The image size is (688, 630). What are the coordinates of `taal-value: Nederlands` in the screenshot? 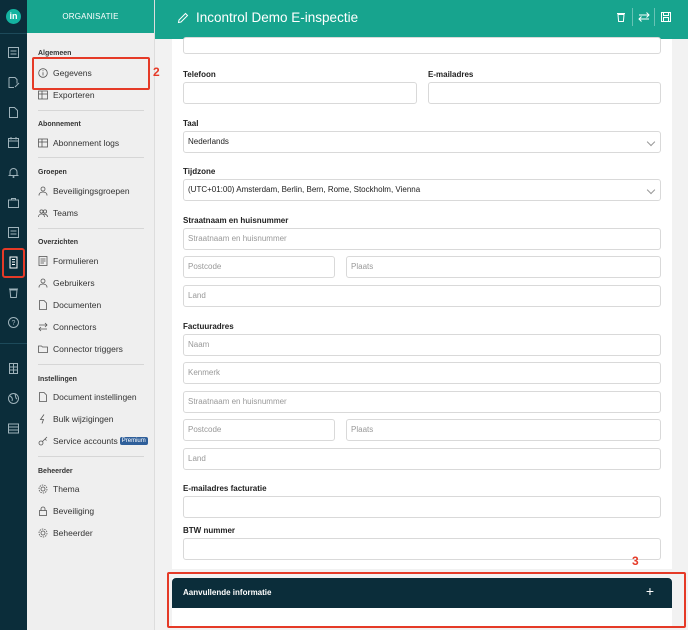 It's located at (208, 141).